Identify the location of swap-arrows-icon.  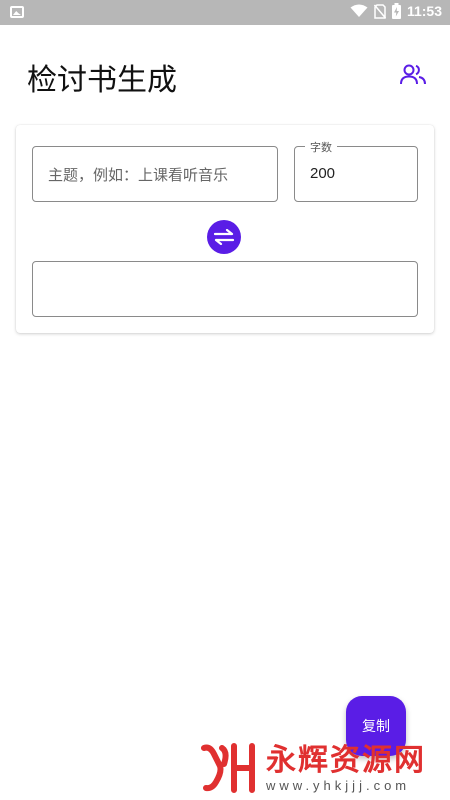
(224, 237).